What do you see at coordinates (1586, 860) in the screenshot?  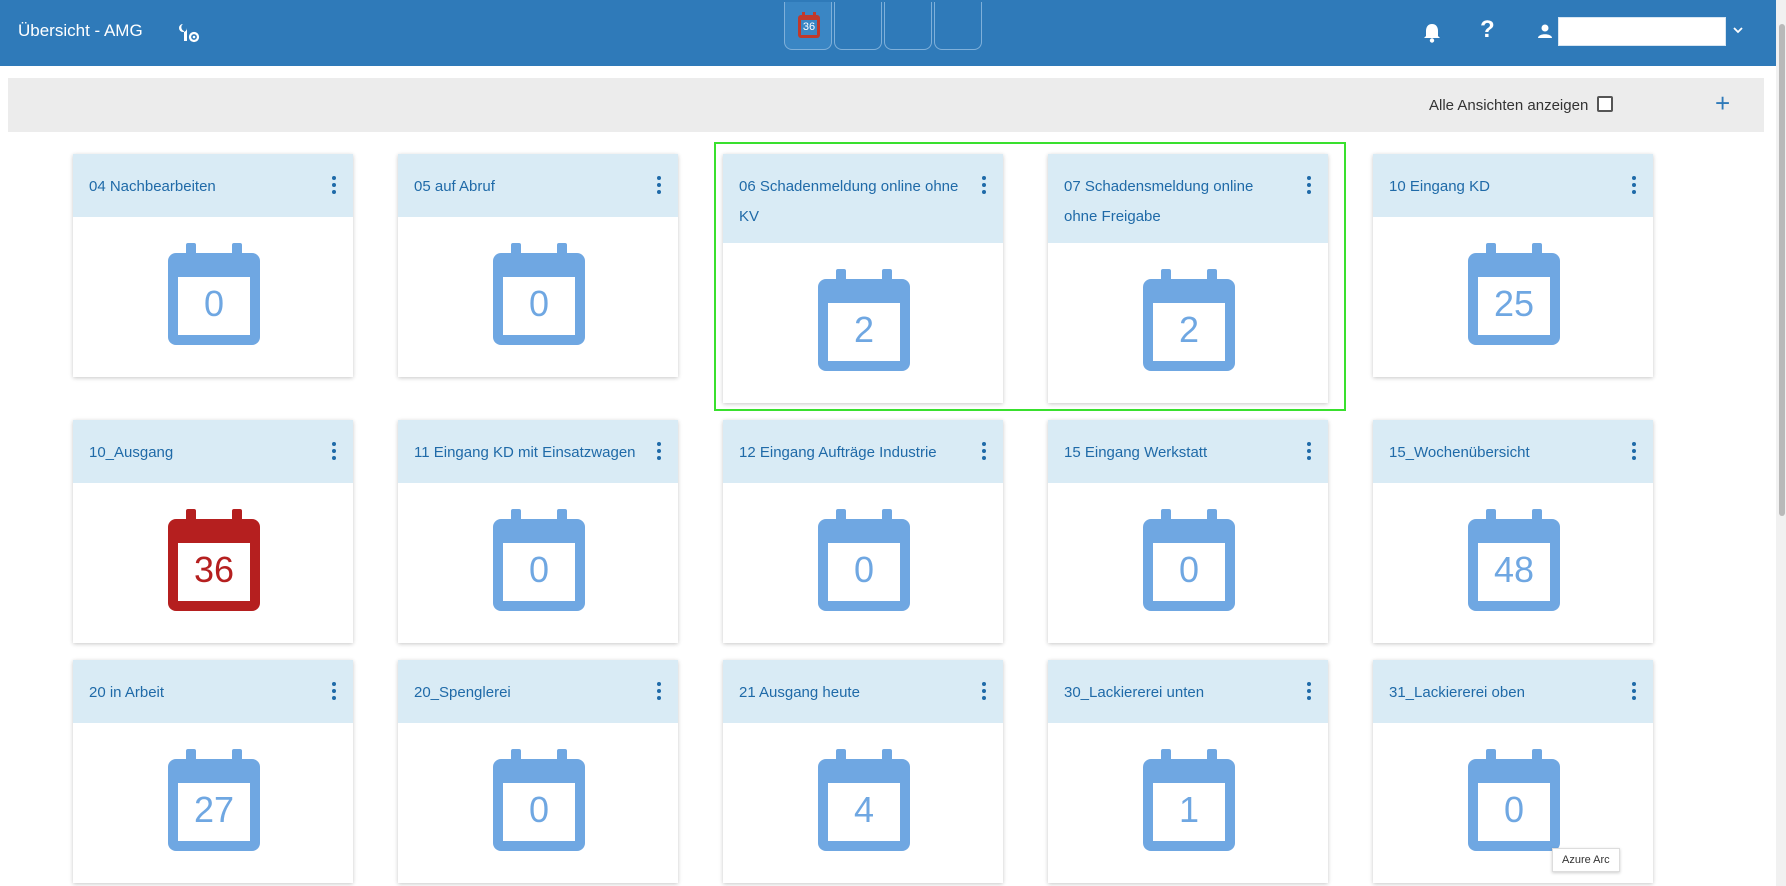 I see `azure-arc-tooltip: Azure Arc` at bounding box center [1586, 860].